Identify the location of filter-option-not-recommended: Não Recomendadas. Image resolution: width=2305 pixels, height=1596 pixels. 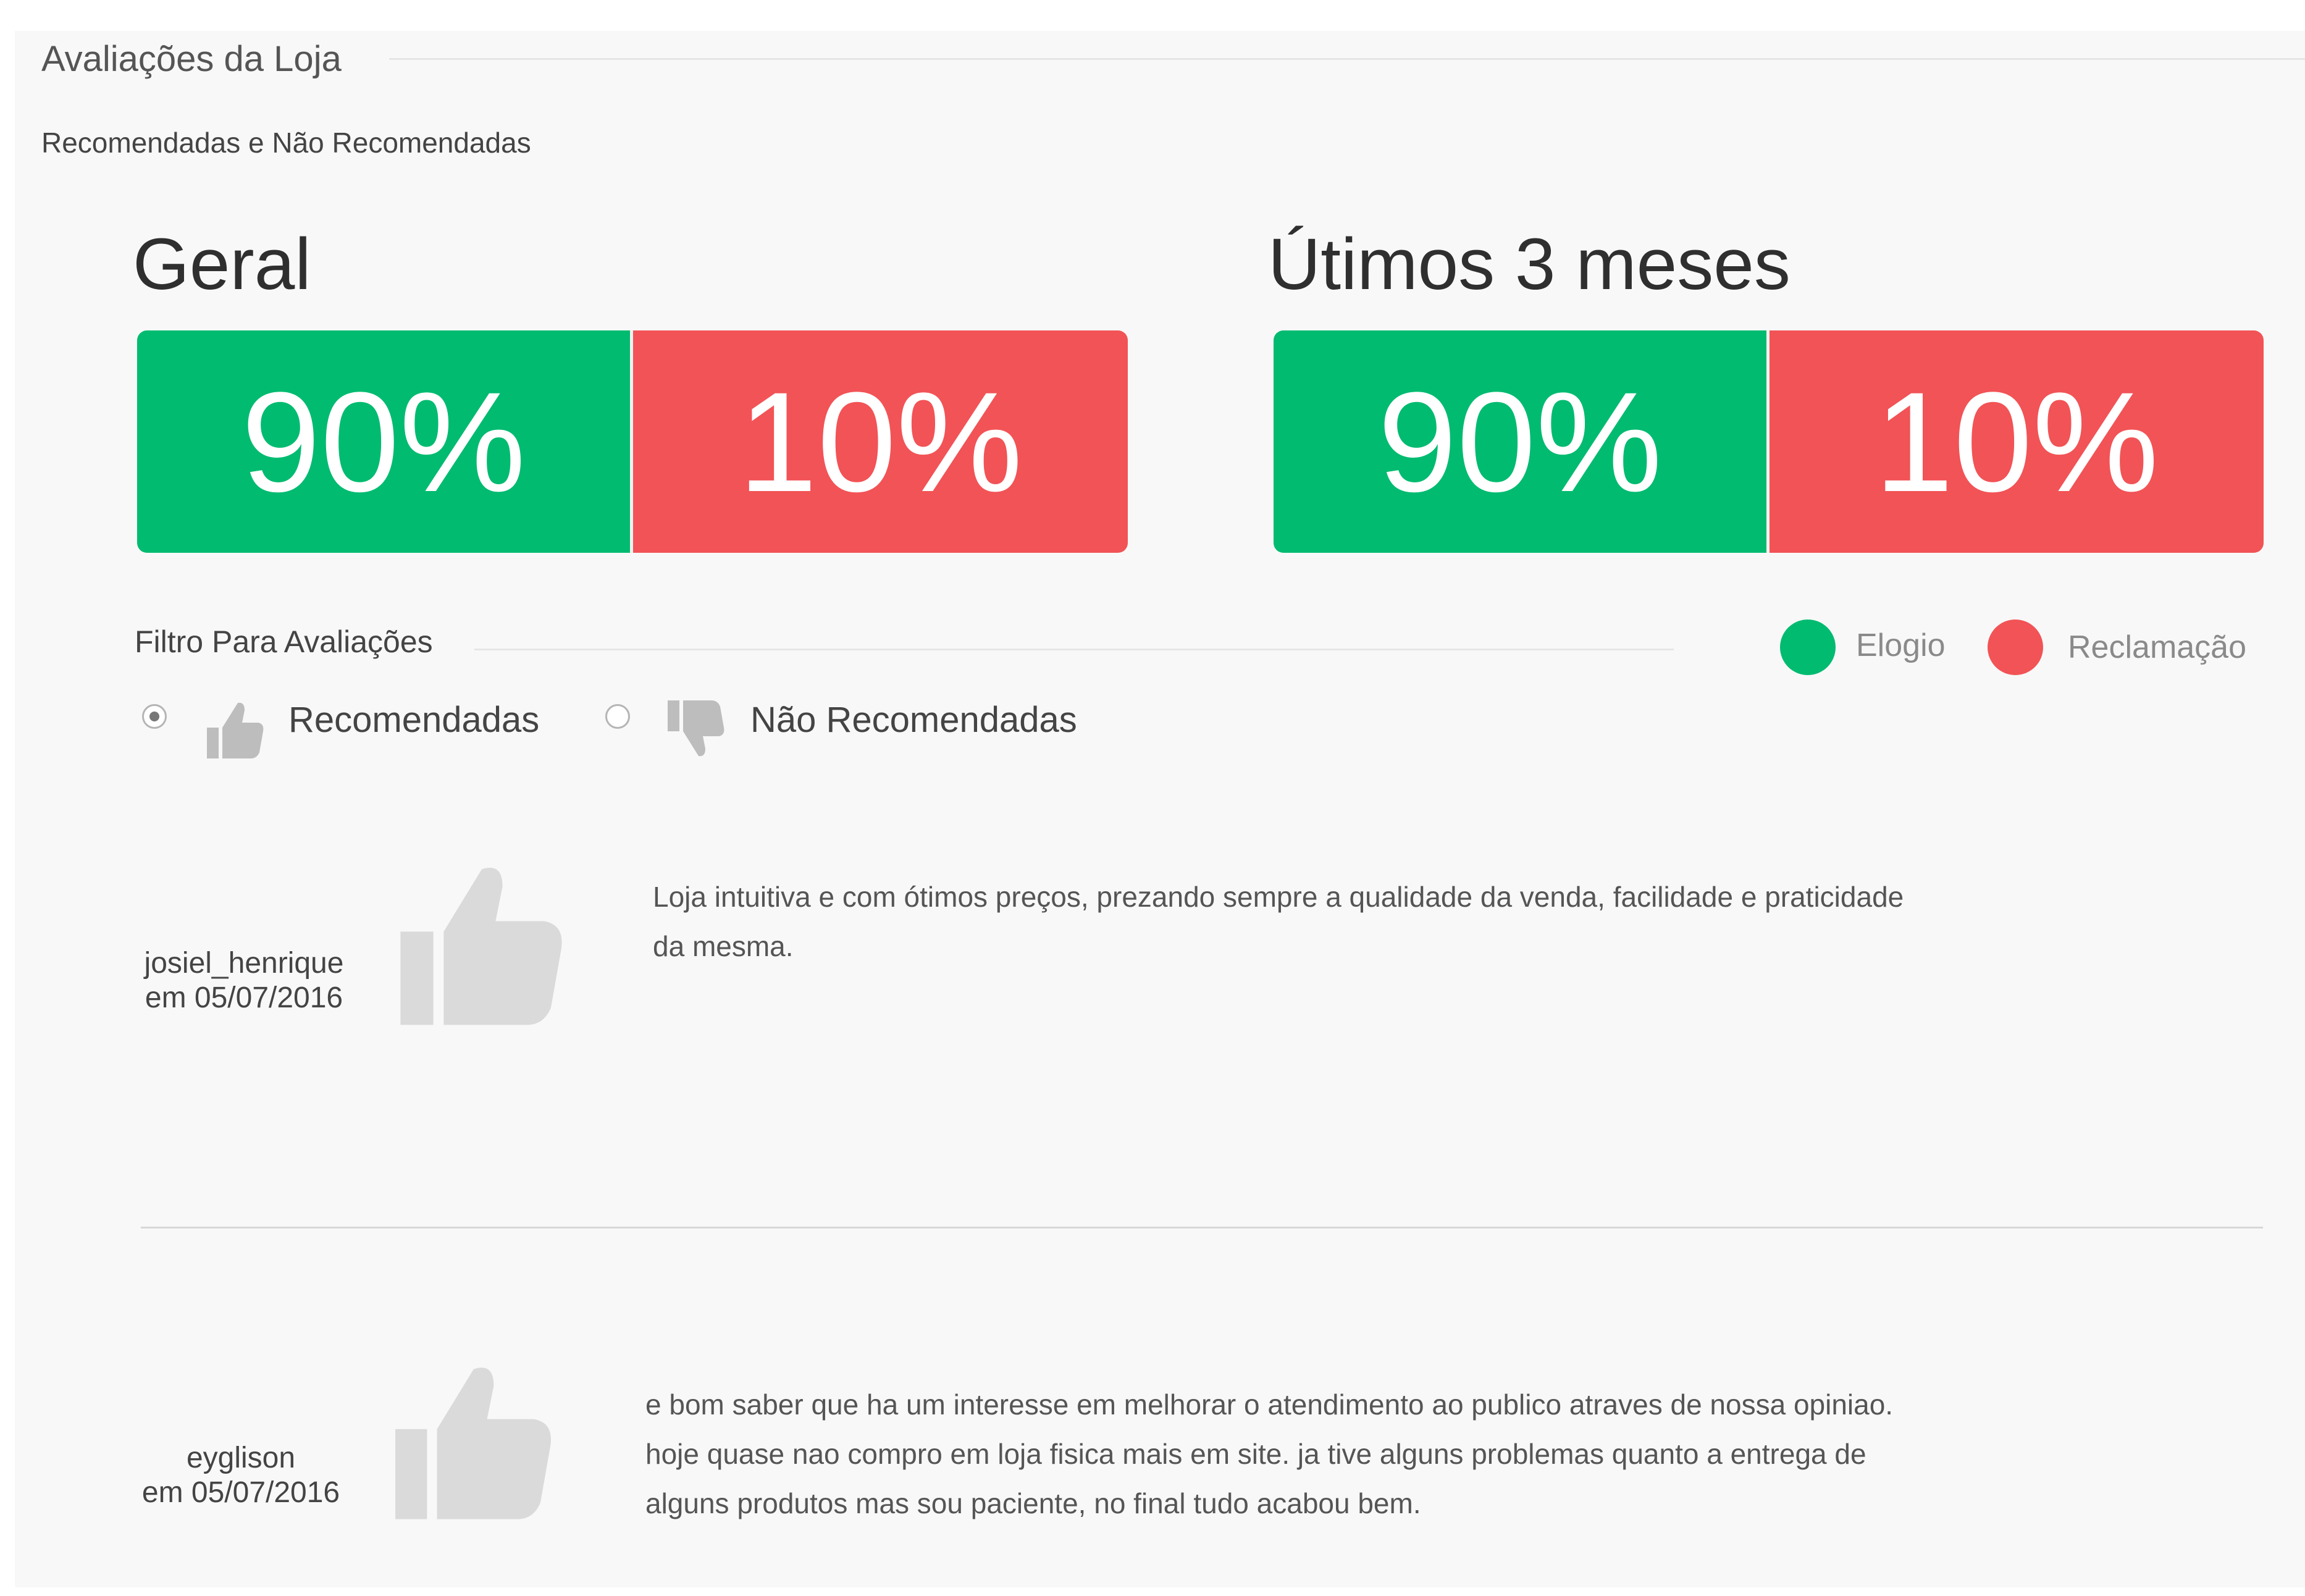
(846, 730).